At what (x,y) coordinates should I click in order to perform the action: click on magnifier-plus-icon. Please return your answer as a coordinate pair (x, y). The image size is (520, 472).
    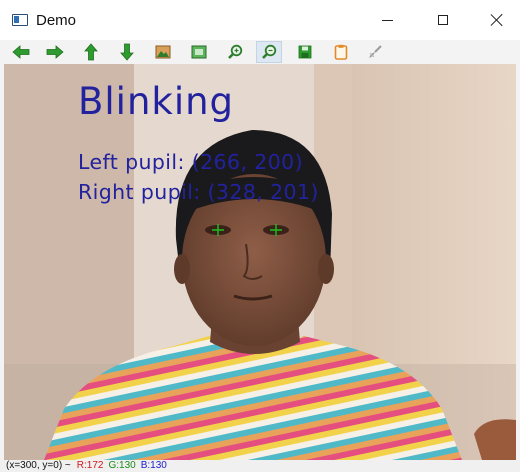
    Looking at the image, I should click on (235, 51).